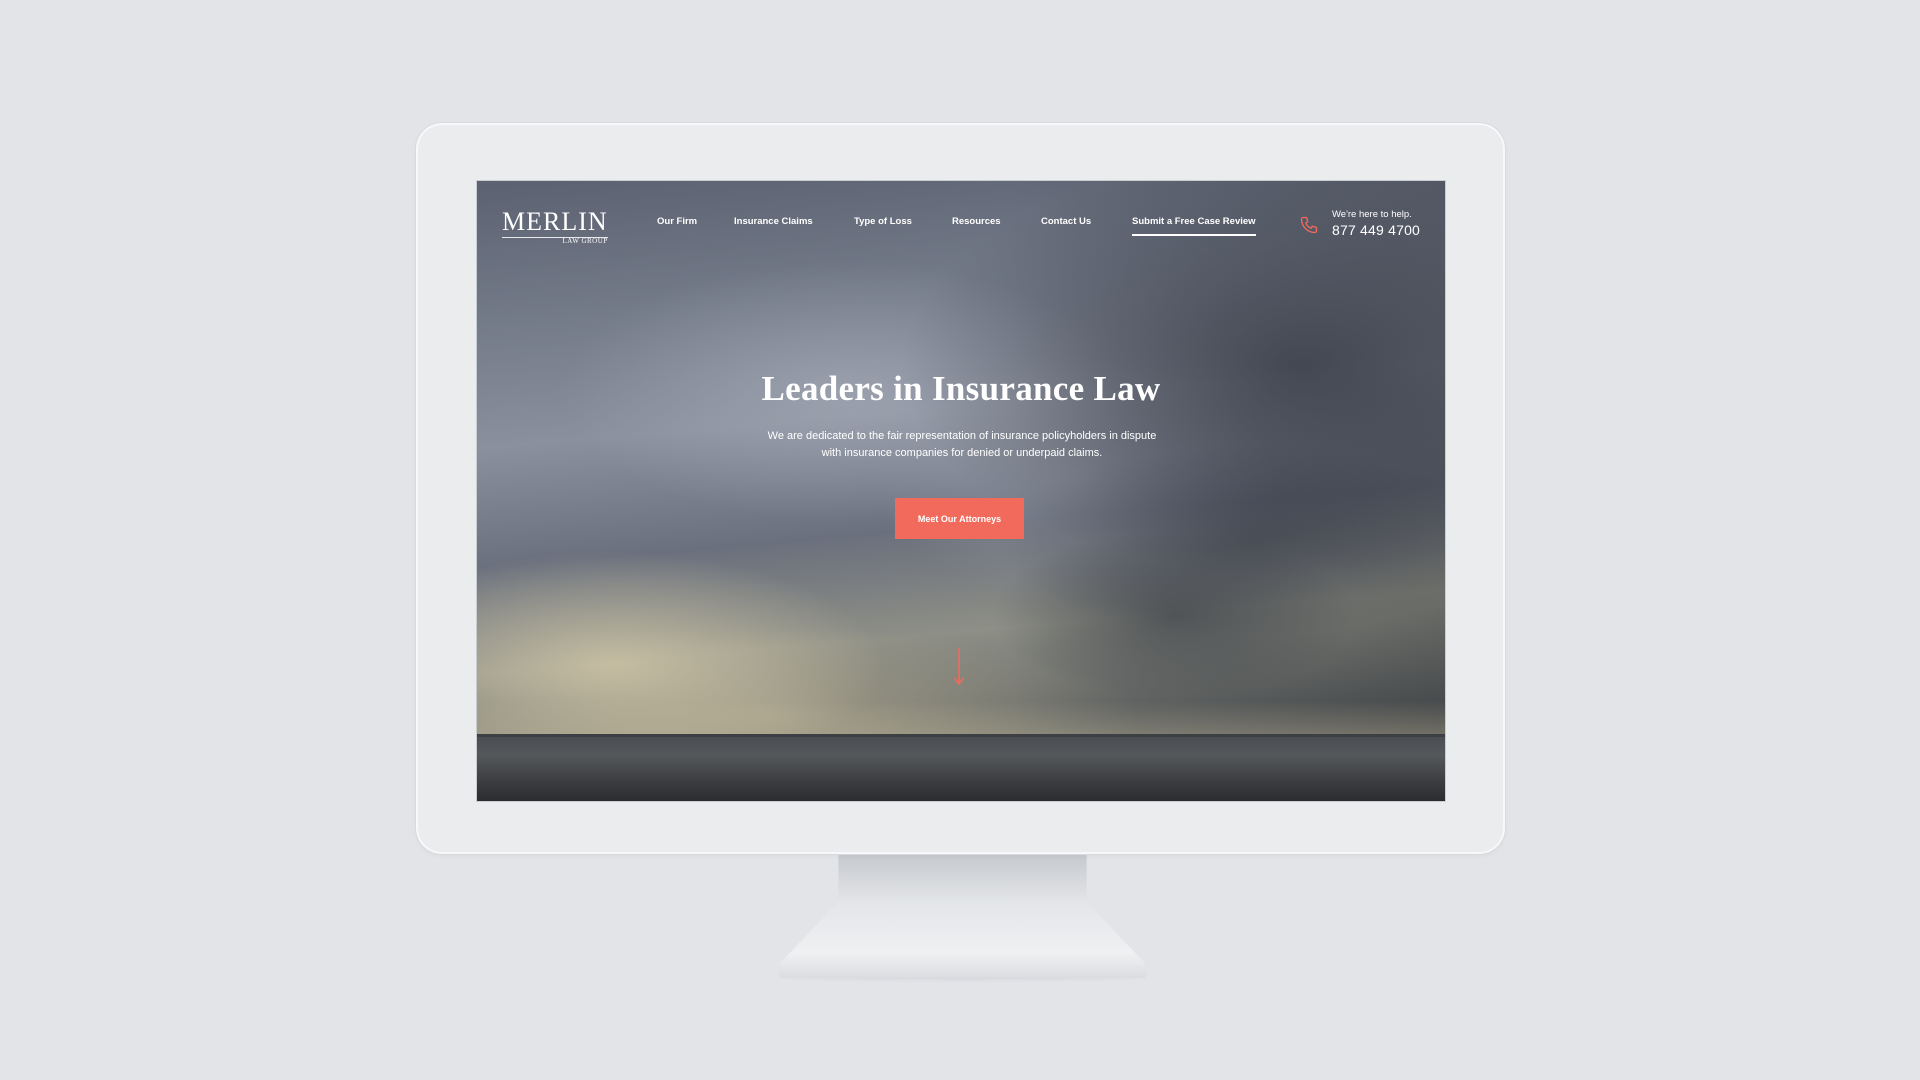 The width and height of the screenshot is (1920, 1080). What do you see at coordinates (677, 222) in the screenshot?
I see `nav-item-our-firm: Our Firm` at bounding box center [677, 222].